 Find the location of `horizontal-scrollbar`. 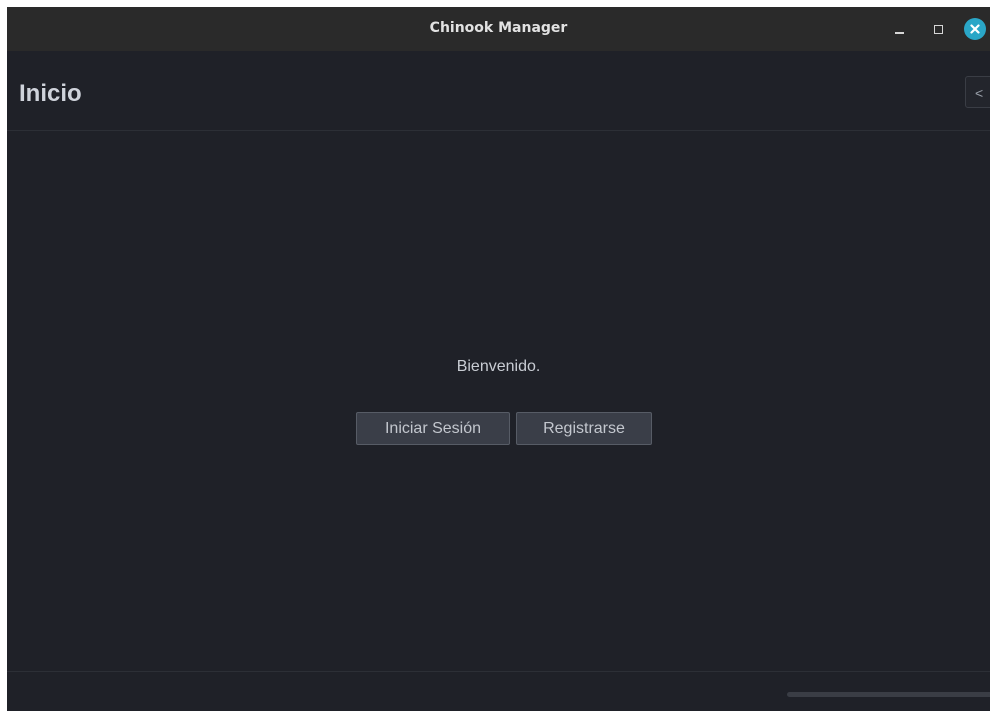

horizontal-scrollbar is located at coordinates (888, 694).